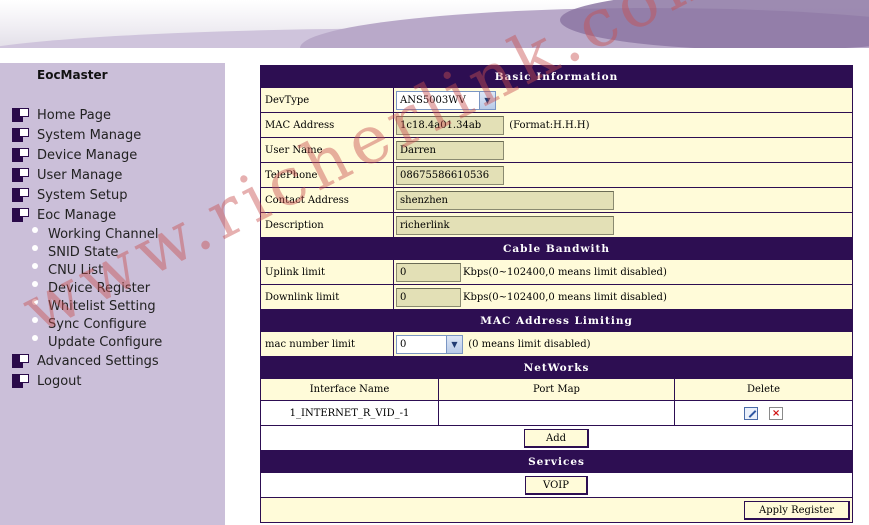 The image size is (869, 525). I want to click on table-row: 1_INTERNET_R_VID_-1 ×, so click(556, 413).